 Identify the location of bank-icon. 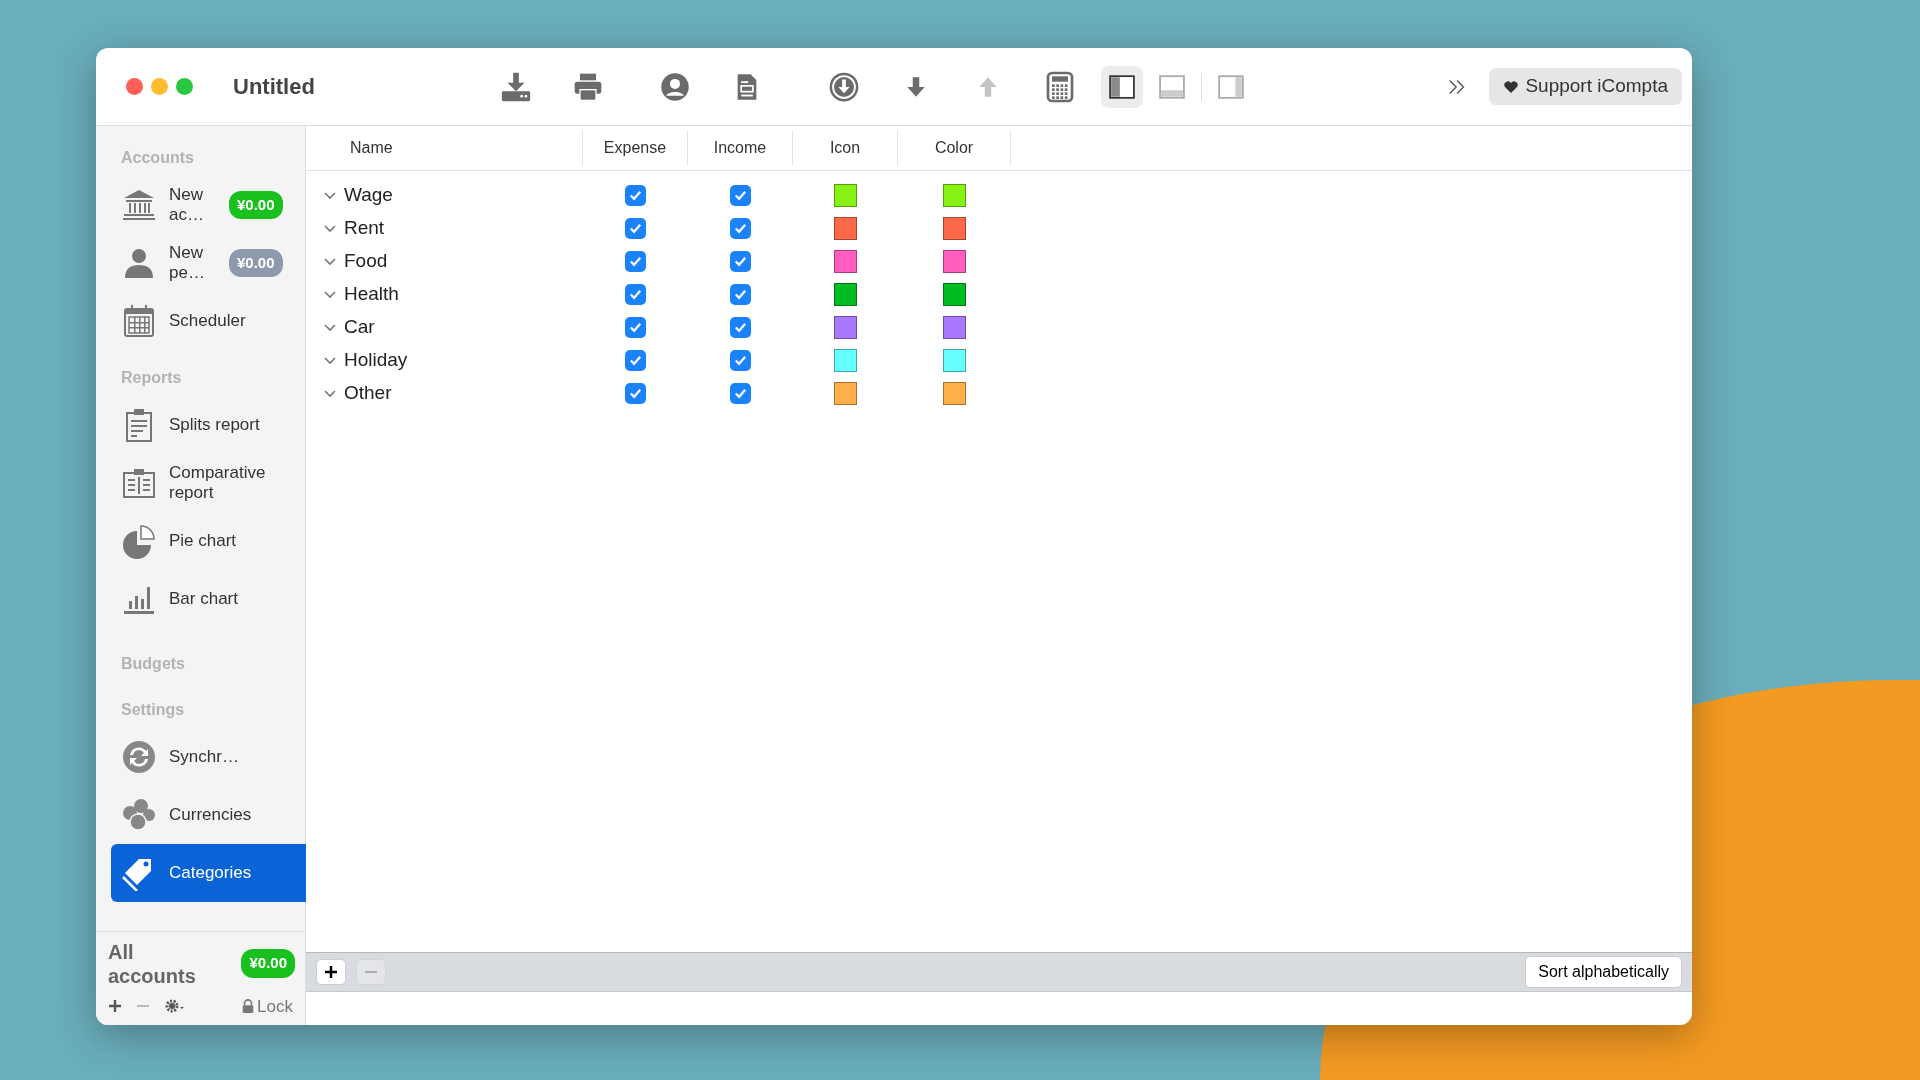
(139, 205).